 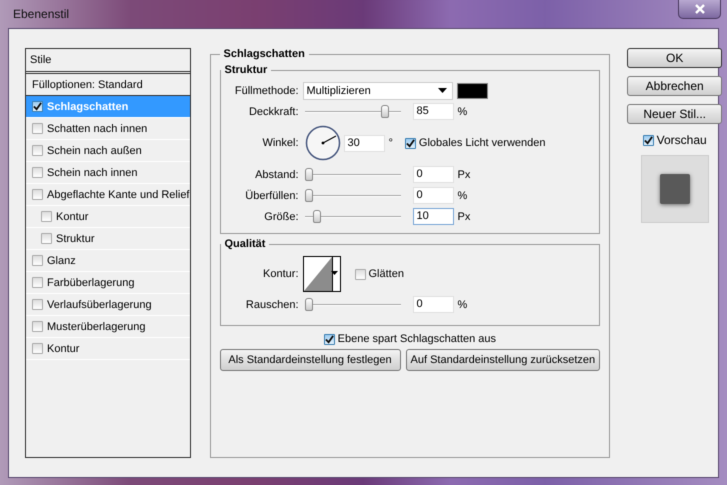 What do you see at coordinates (108, 129) in the screenshot?
I see `style-item: Schatten nach innen` at bounding box center [108, 129].